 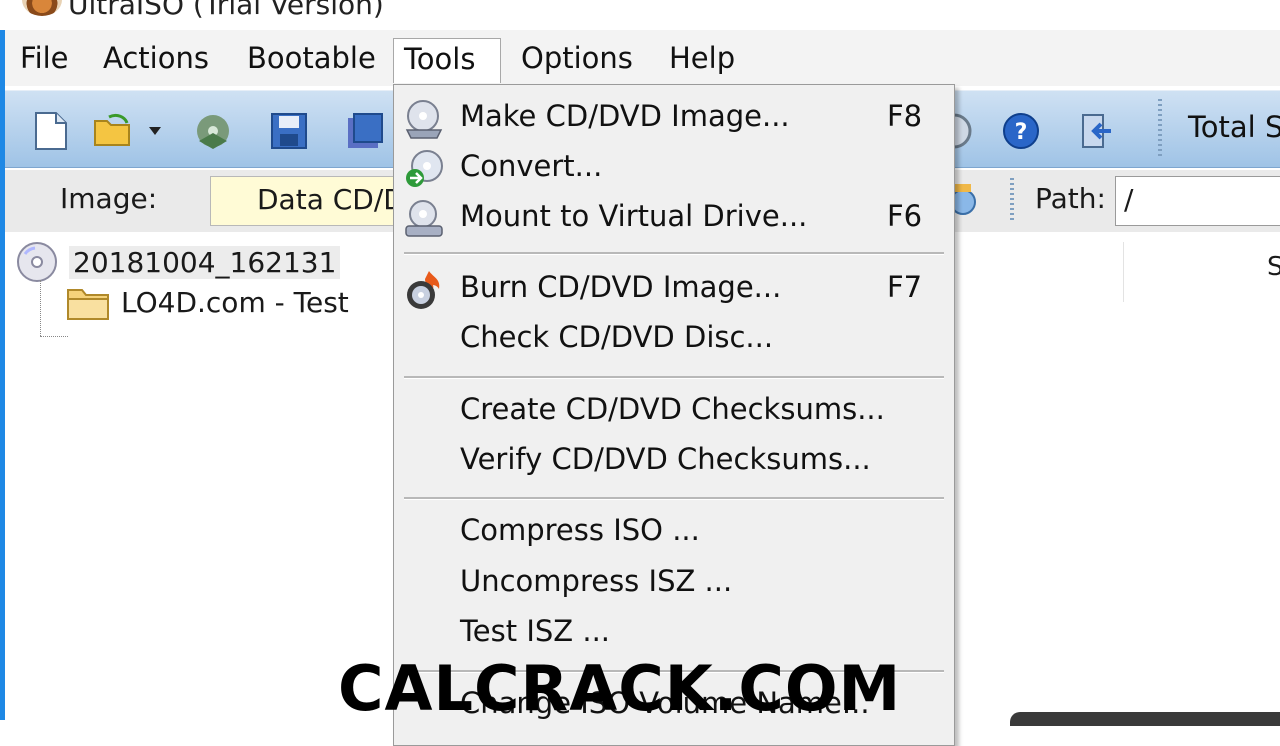 I want to click on disc-icon, so click(x=37, y=262).